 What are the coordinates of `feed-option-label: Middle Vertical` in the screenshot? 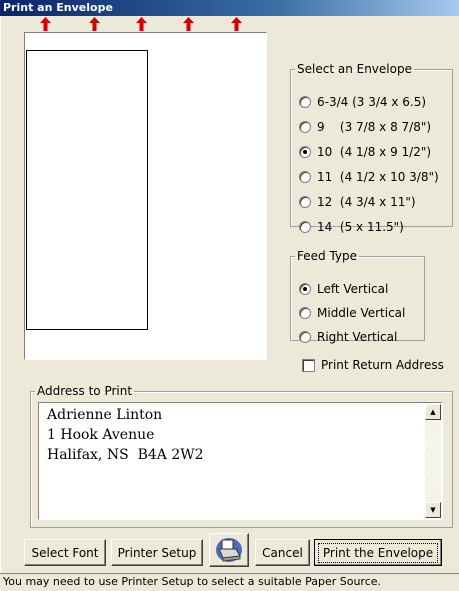 It's located at (361, 313).